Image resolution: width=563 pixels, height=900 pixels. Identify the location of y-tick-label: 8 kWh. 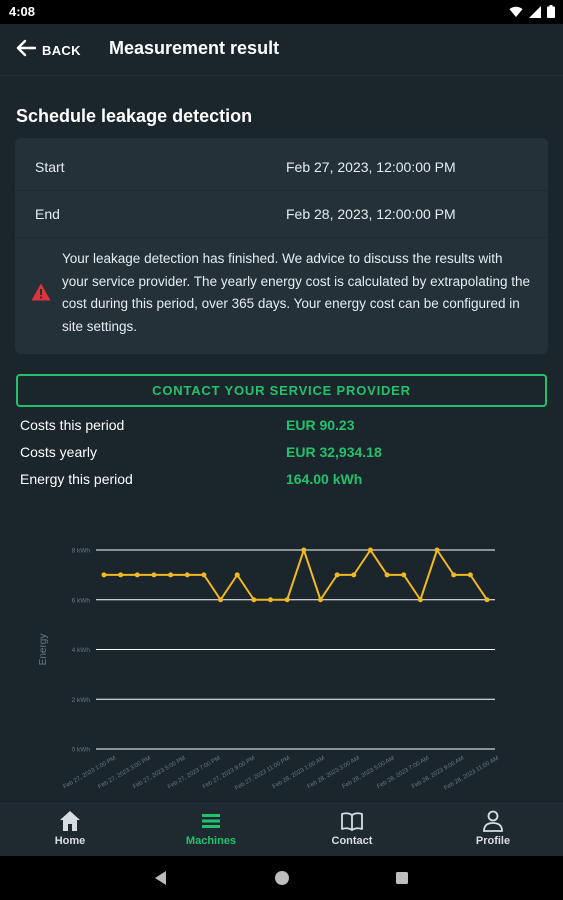
(81, 551).